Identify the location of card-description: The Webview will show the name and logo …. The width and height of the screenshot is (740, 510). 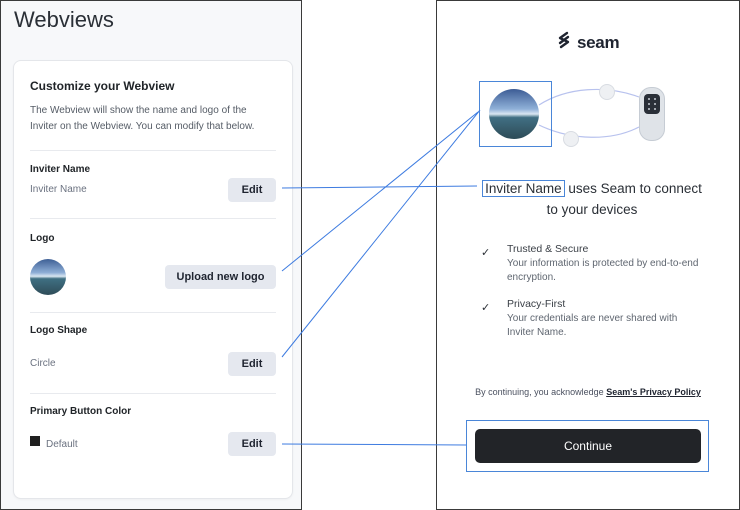
(142, 118).